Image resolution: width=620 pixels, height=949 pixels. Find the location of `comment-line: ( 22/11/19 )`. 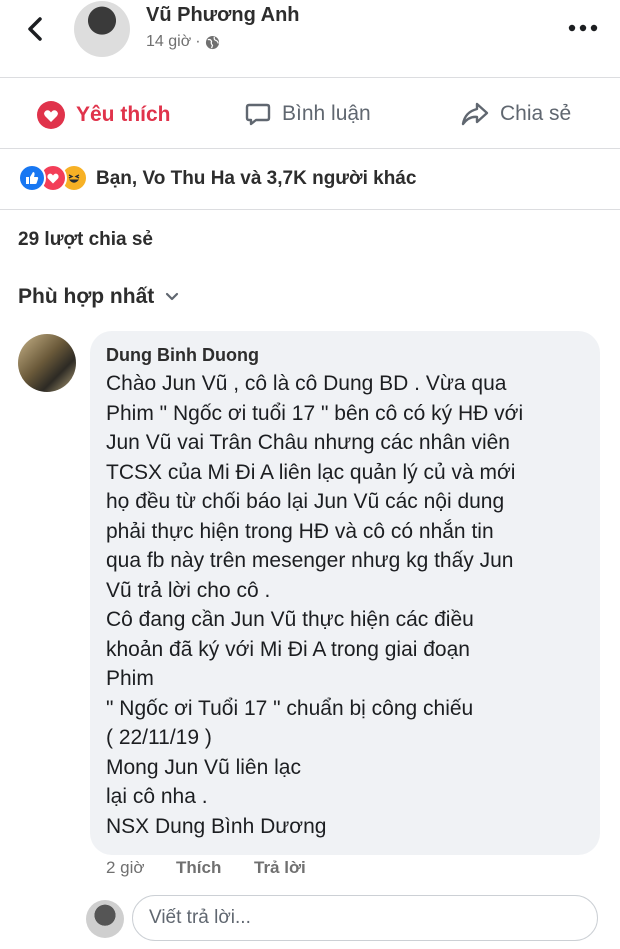

comment-line: ( 22/11/19 ) is located at coordinates (159, 737).